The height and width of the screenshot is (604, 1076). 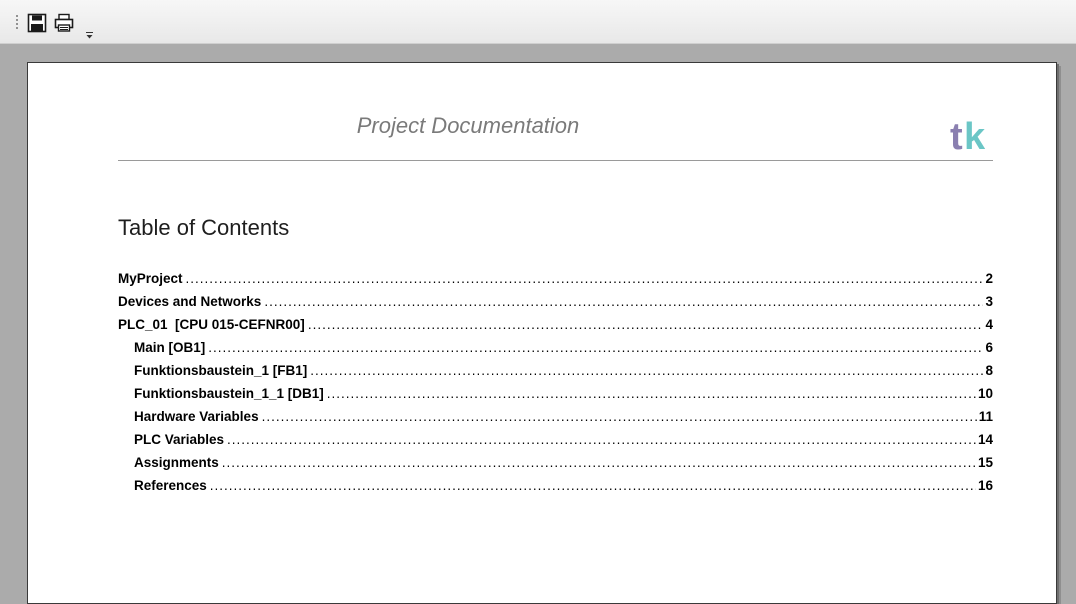 I want to click on toc-entry: MyProject 2, so click(x=555, y=282).